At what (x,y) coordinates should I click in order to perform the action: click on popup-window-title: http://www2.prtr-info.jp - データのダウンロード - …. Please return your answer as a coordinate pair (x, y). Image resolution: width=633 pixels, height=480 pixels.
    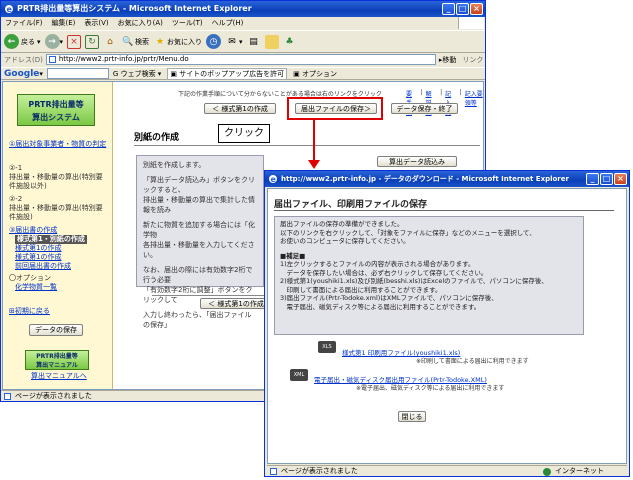
    Looking at the image, I should click on (425, 179).